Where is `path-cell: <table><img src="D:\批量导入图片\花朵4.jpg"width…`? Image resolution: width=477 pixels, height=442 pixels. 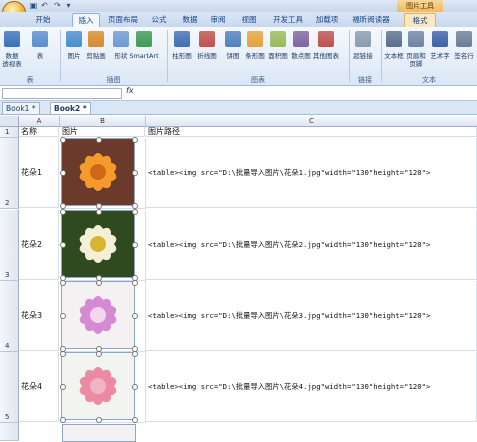
path-cell: <table><img src="D:\批量导入图片\花朵4.jpg"width… is located at coordinates (311, 387).